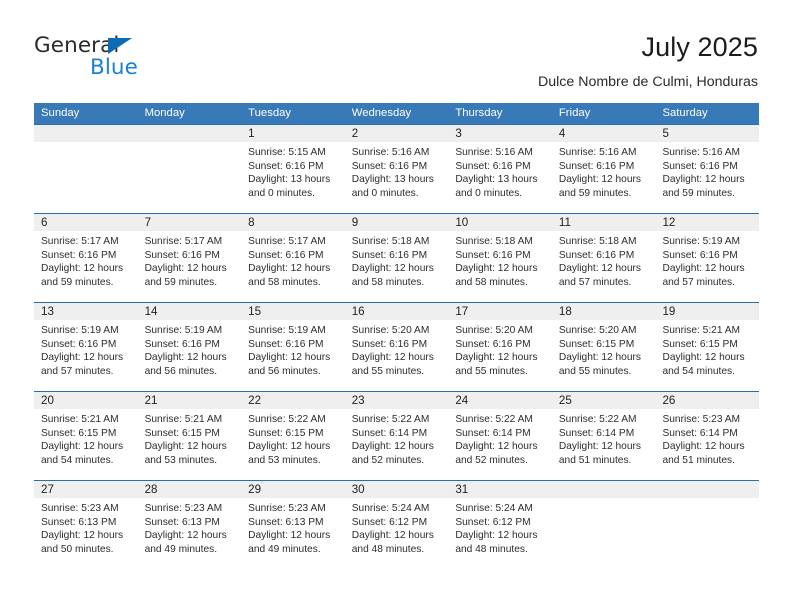 Image resolution: width=792 pixels, height=612 pixels. What do you see at coordinates (151, 400) in the screenshot?
I see `day-number: 21` at bounding box center [151, 400].